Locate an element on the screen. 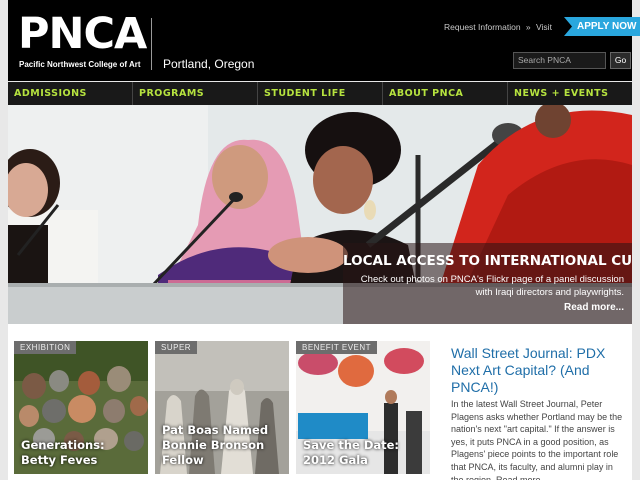 The image size is (640, 480). tile-exhibition: EXHIBITION Generations: Betty Feves is located at coordinates (81, 407).